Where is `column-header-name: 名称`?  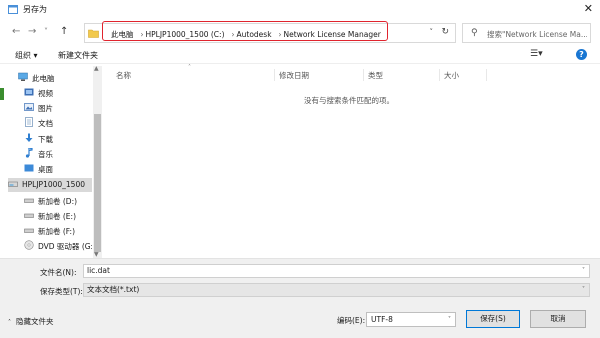 column-header-name: 名称 is located at coordinates (123, 75).